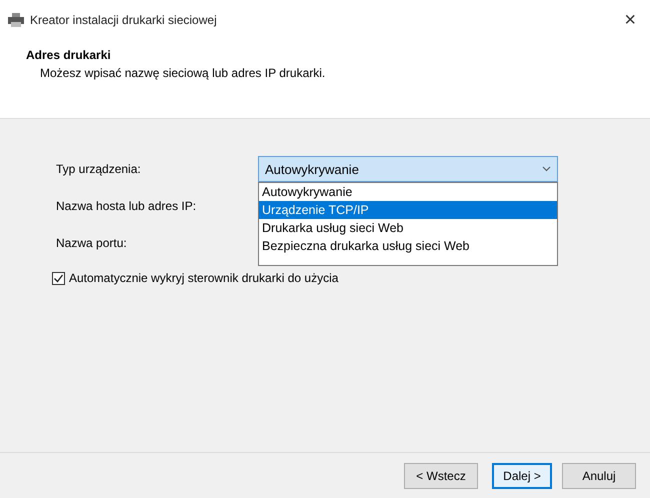 The height and width of the screenshot is (498, 650). I want to click on printer-icon, so click(16, 20).